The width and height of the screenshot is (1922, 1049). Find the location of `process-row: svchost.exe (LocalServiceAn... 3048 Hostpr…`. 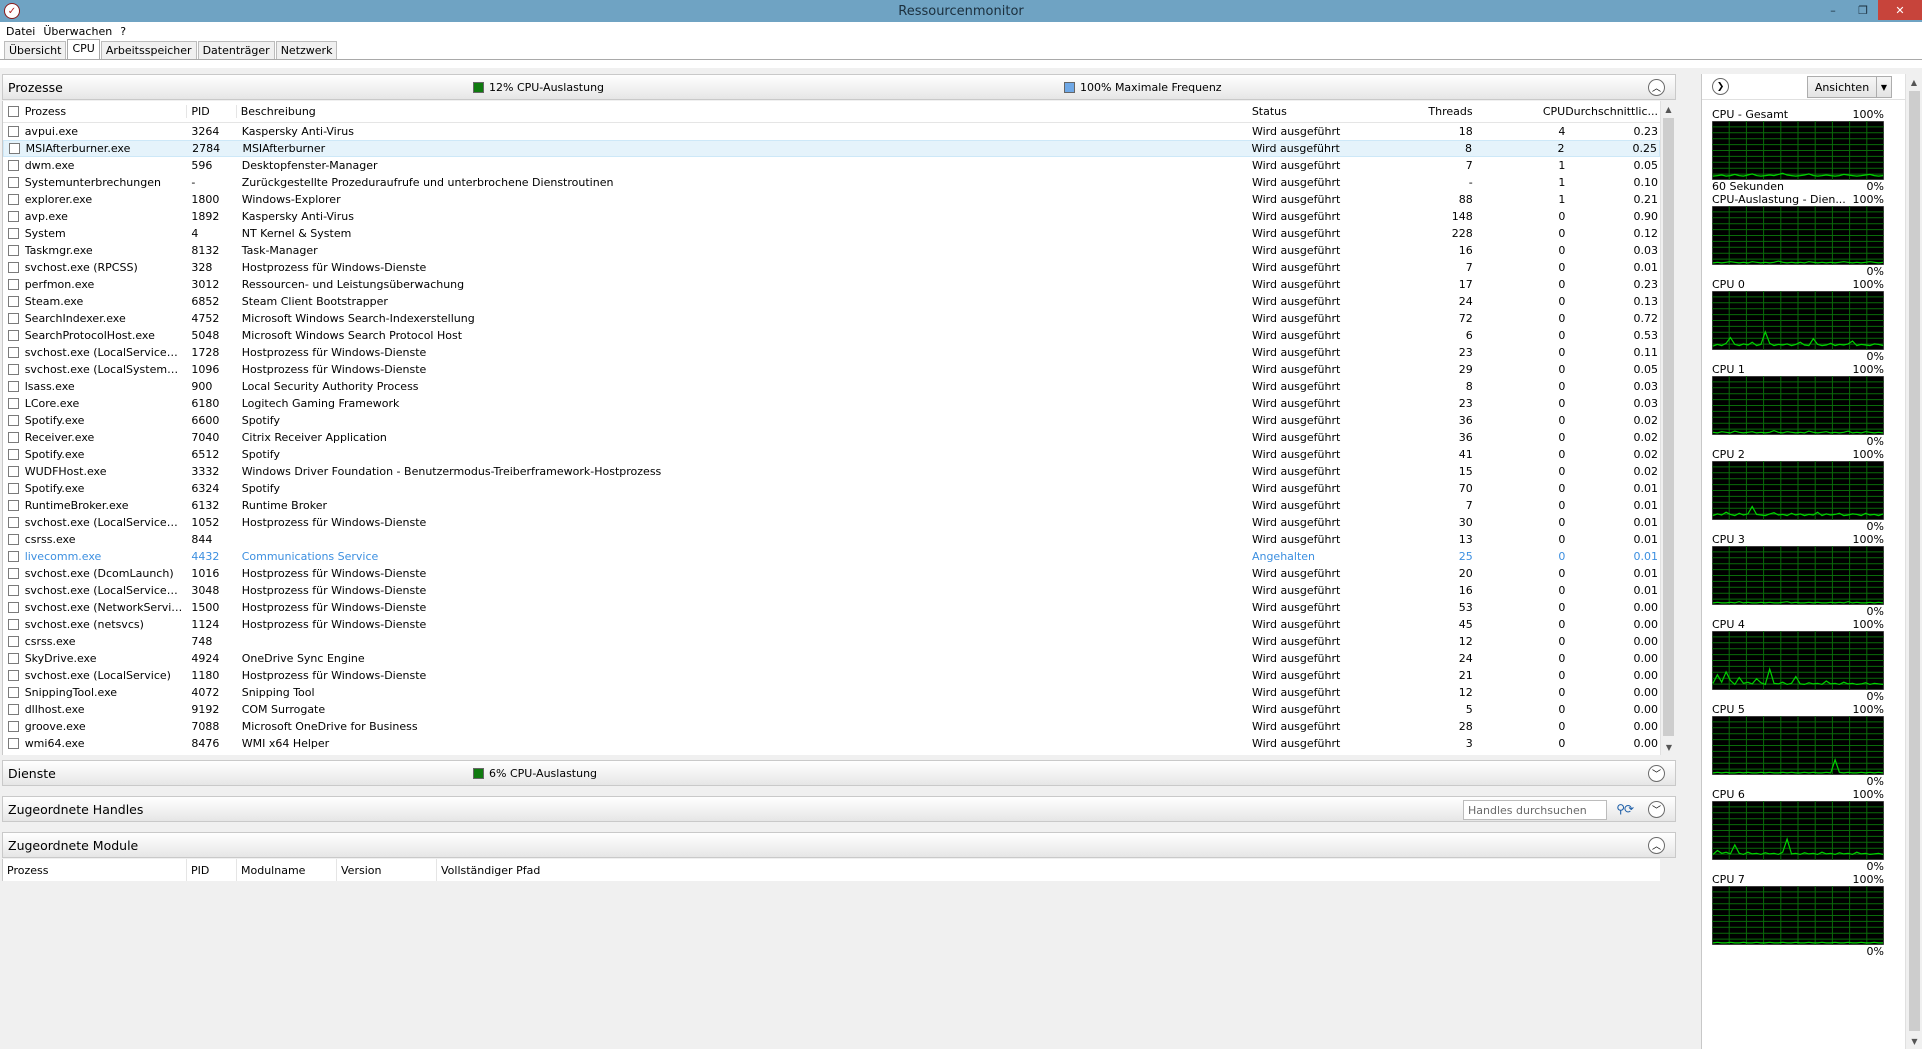

process-row: svchost.exe (LocalServiceAn... 3048 Hostpr… is located at coordinates (831, 590).